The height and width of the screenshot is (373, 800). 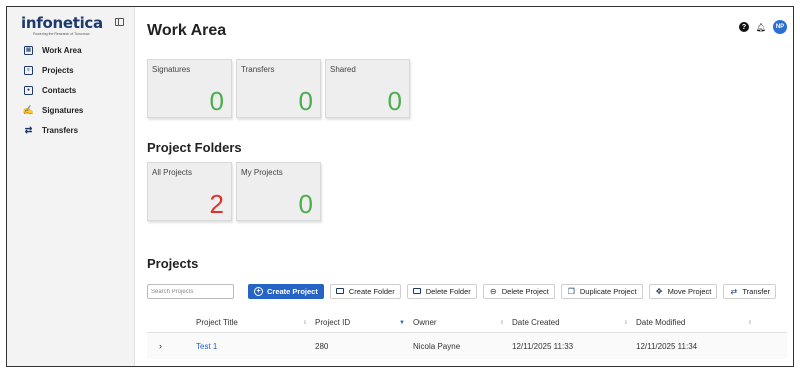 I want to click on folder-plus-icon, so click(x=340, y=291).